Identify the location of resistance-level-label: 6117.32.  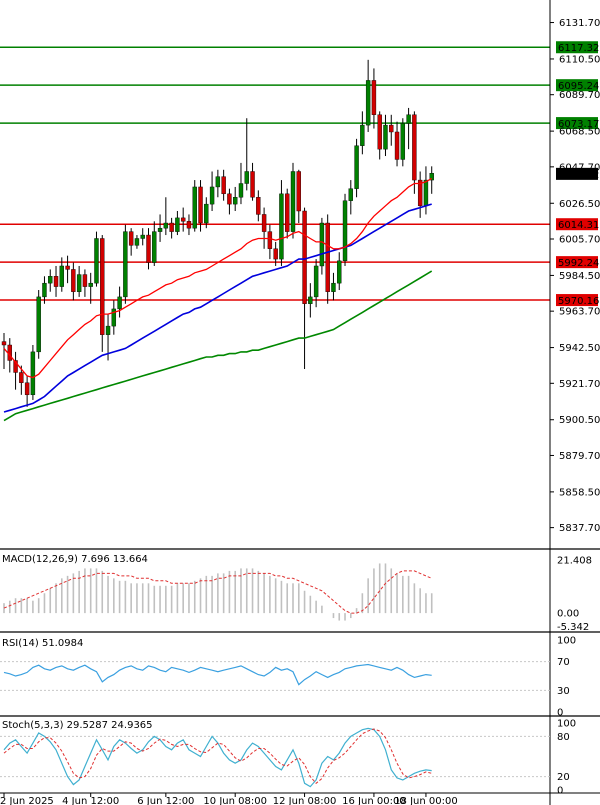
(578, 48).